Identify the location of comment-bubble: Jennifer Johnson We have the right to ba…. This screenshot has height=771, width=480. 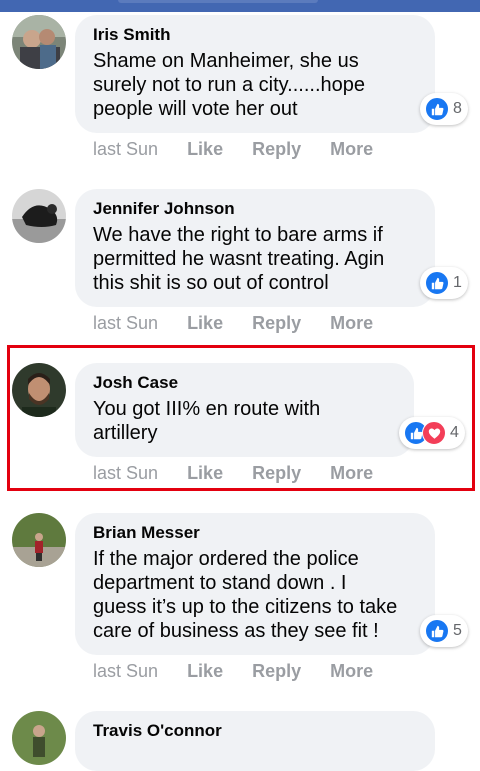
(255, 248).